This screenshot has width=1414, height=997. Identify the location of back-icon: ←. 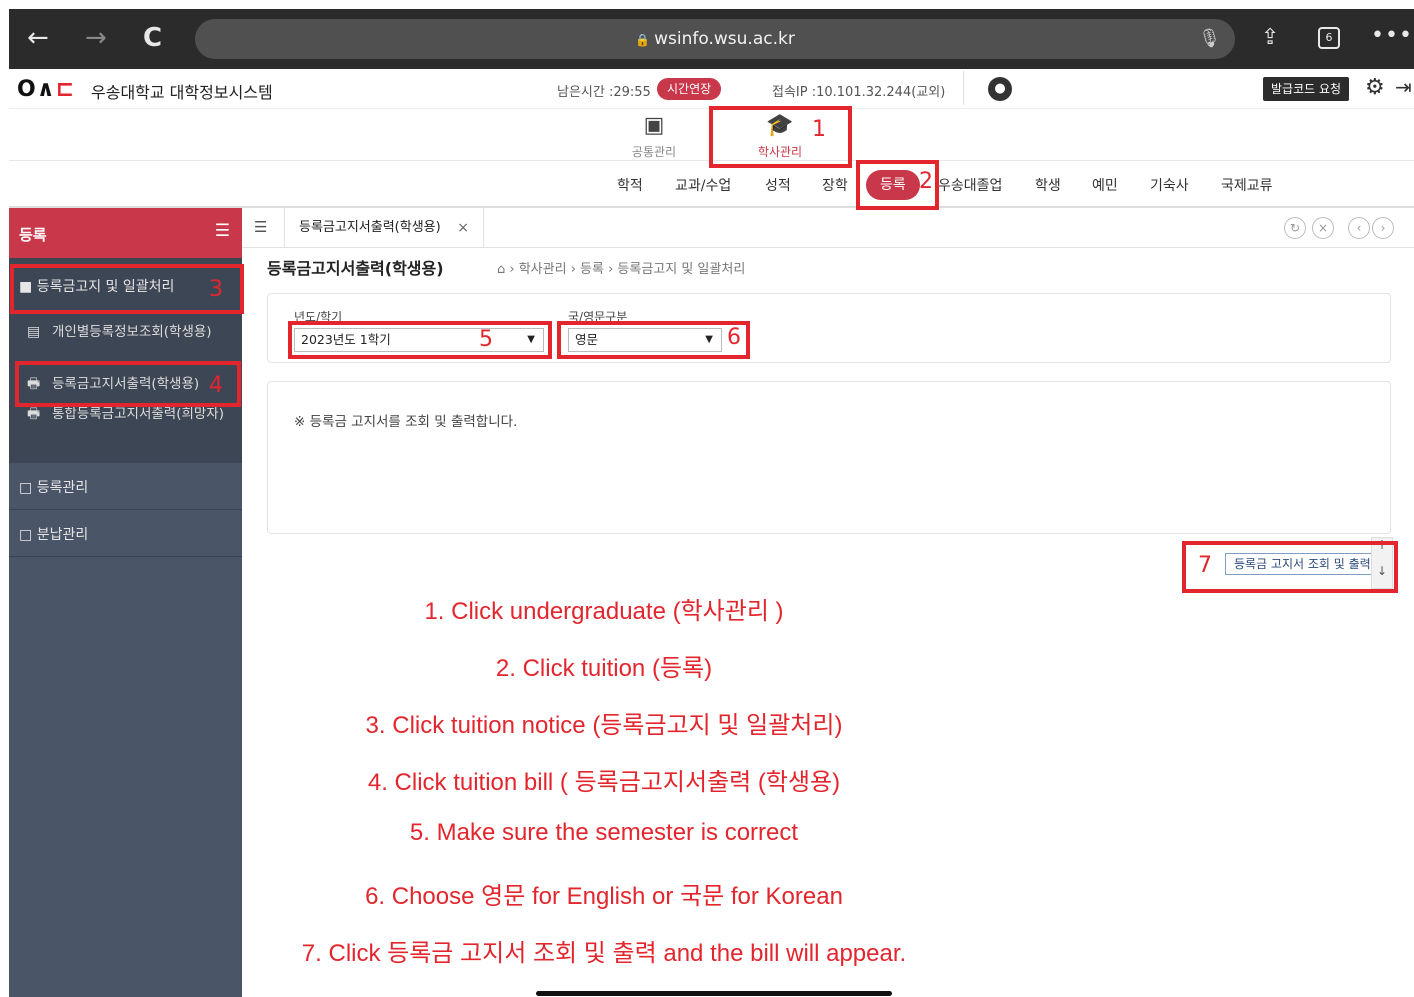
(38, 38).